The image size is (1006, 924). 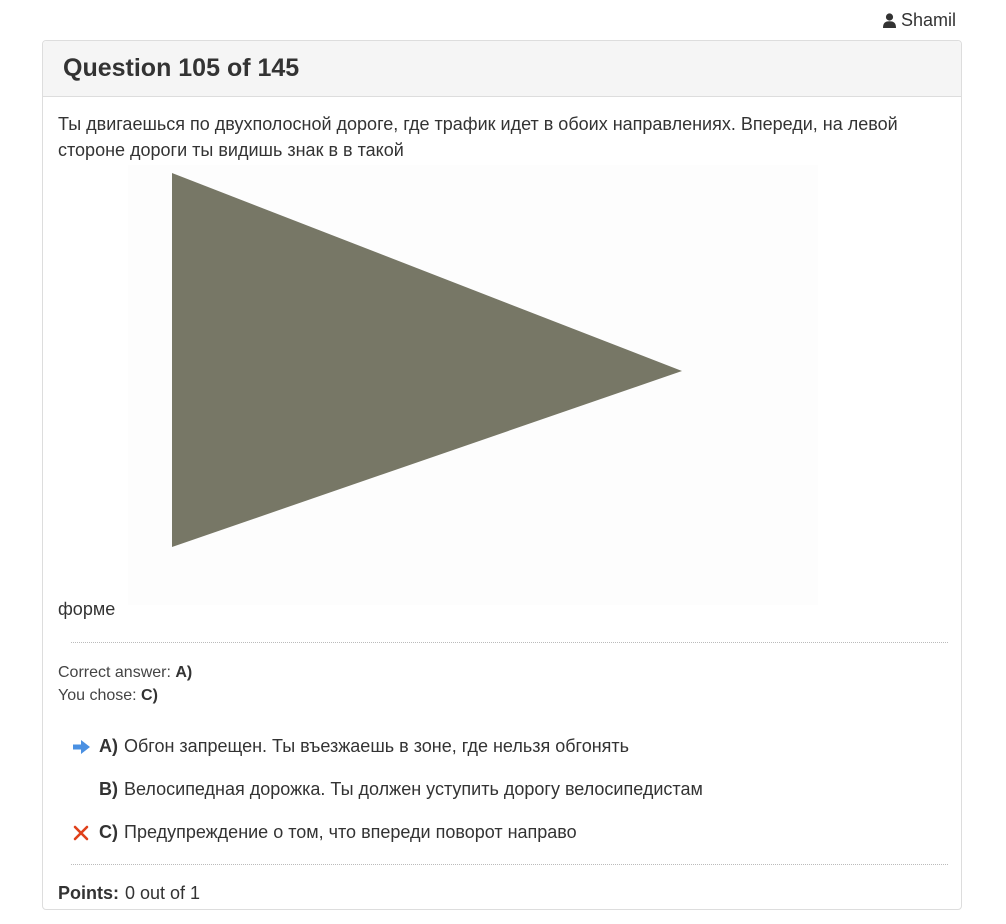 What do you see at coordinates (88, 893) in the screenshot?
I see `points-label: Points:` at bounding box center [88, 893].